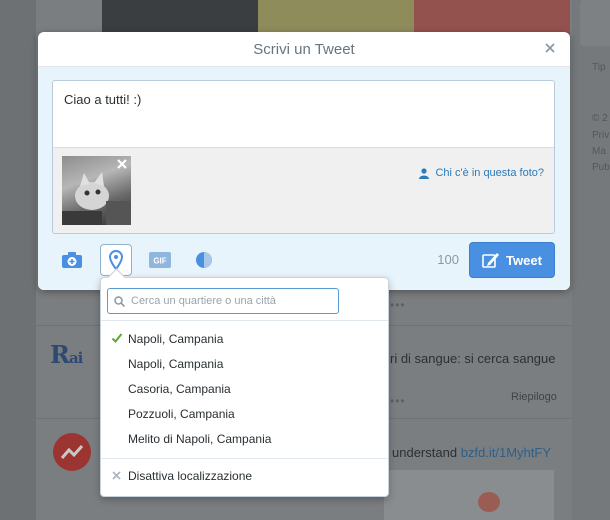 This screenshot has height=520, width=610. I want to click on location-item-selected: Napoli, Campania, so click(244, 338).